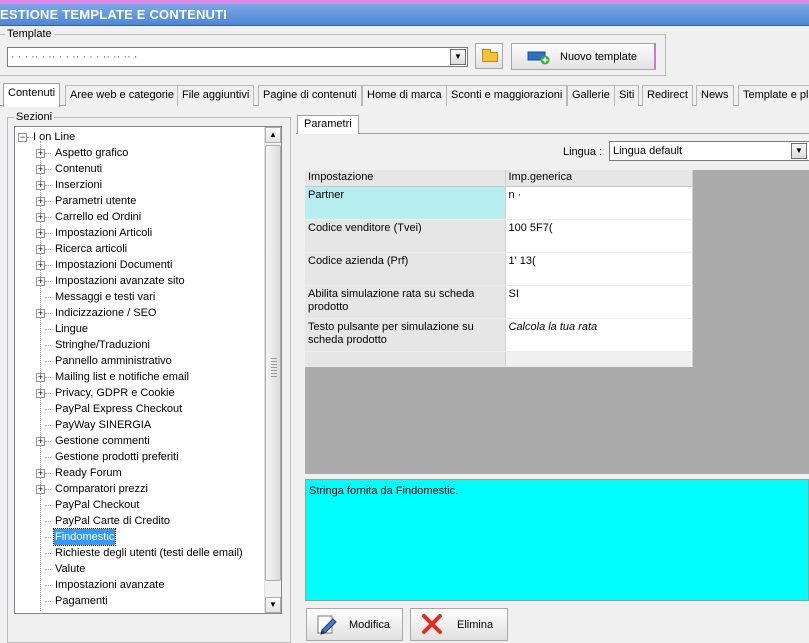 This screenshot has width=809, height=643. I want to click on tree-item-label: Privacy, GDPR e Cookie, so click(115, 393).